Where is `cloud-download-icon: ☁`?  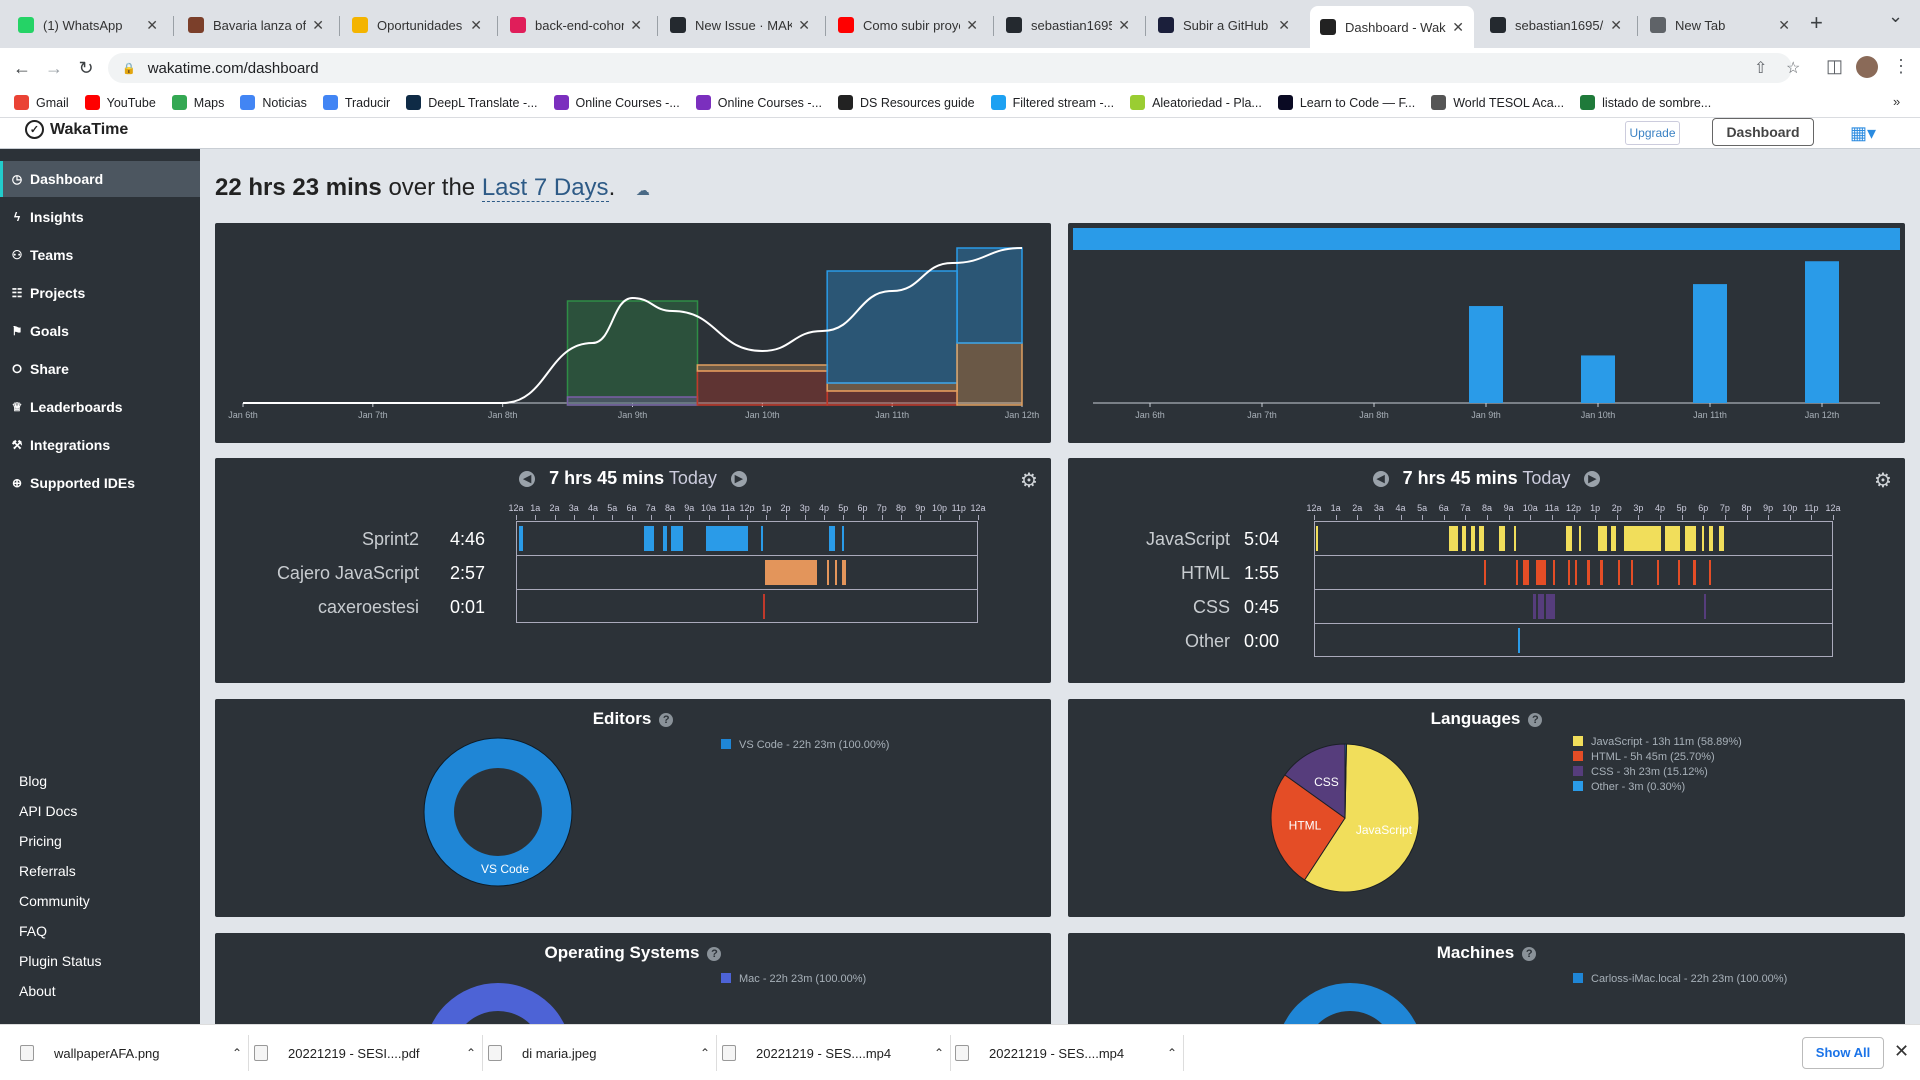
cloud-download-icon: ☁ is located at coordinates (643, 190).